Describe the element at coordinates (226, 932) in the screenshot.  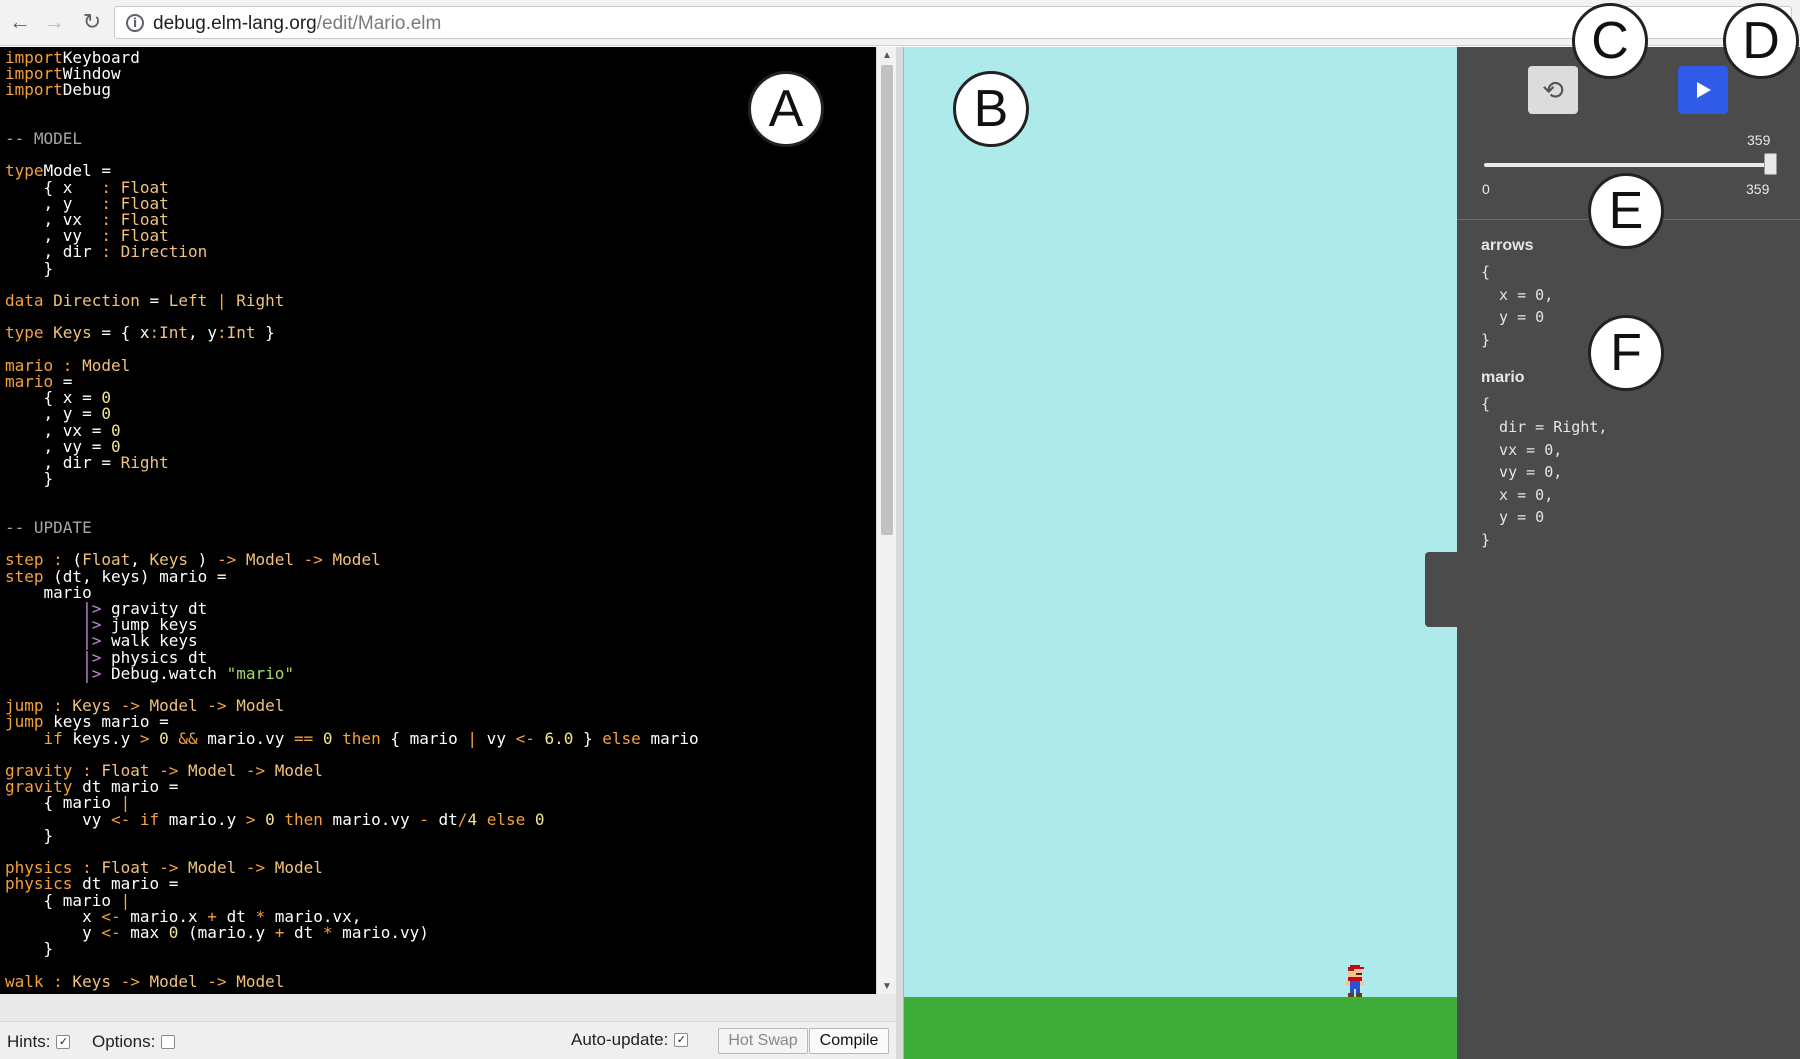
I see `code-token: (mario.y` at that location.